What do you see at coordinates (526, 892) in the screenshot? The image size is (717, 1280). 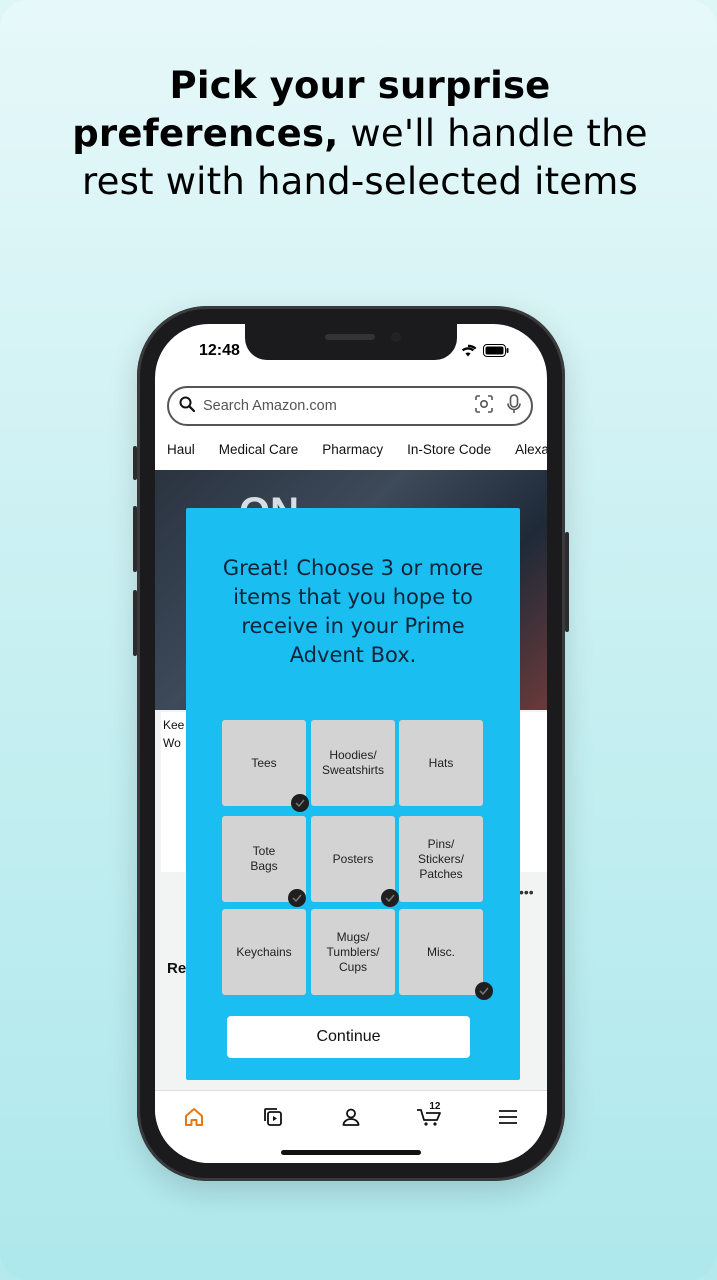 I see `more-icon: •••` at bounding box center [526, 892].